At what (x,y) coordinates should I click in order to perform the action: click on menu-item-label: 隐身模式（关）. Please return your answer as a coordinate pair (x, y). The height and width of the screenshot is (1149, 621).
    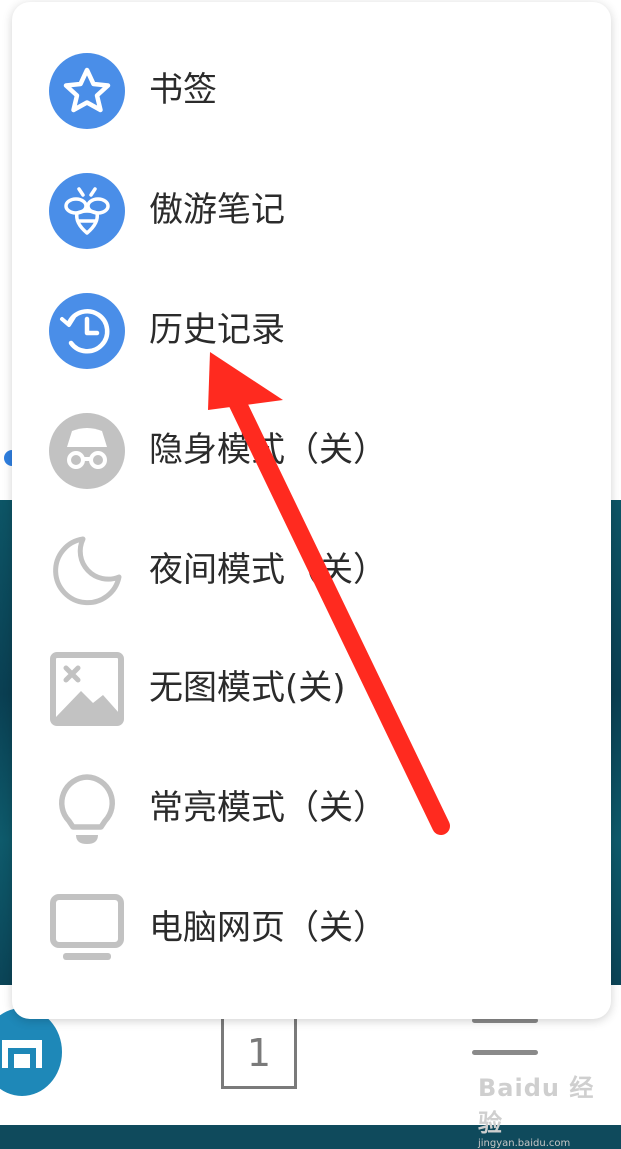
    Looking at the image, I should click on (268, 450).